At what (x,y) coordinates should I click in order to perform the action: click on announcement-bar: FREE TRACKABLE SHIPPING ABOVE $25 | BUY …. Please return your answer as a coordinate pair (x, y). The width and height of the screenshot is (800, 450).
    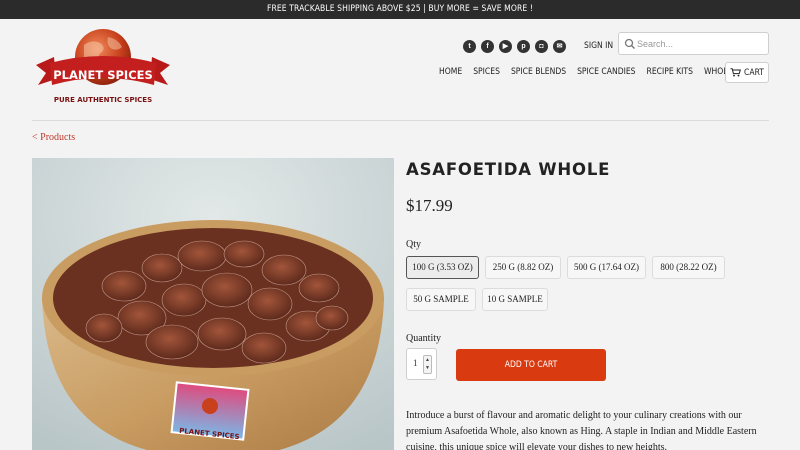
    Looking at the image, I should click on (400, 9).